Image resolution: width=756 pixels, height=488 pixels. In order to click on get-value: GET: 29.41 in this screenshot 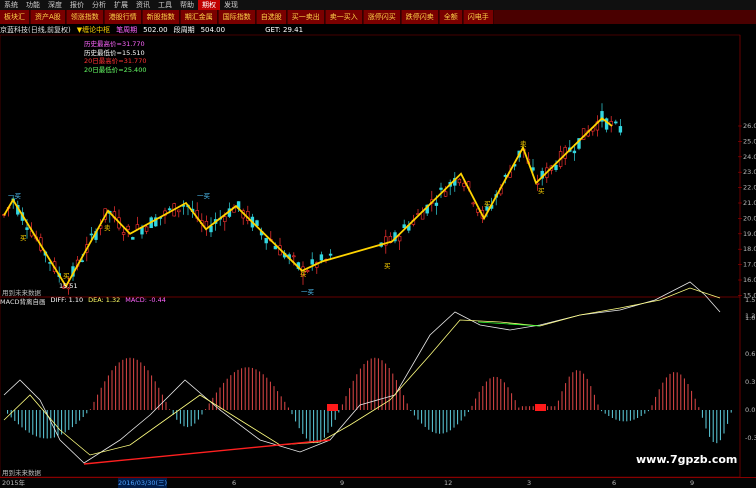, I will do `click(284, 30)`.